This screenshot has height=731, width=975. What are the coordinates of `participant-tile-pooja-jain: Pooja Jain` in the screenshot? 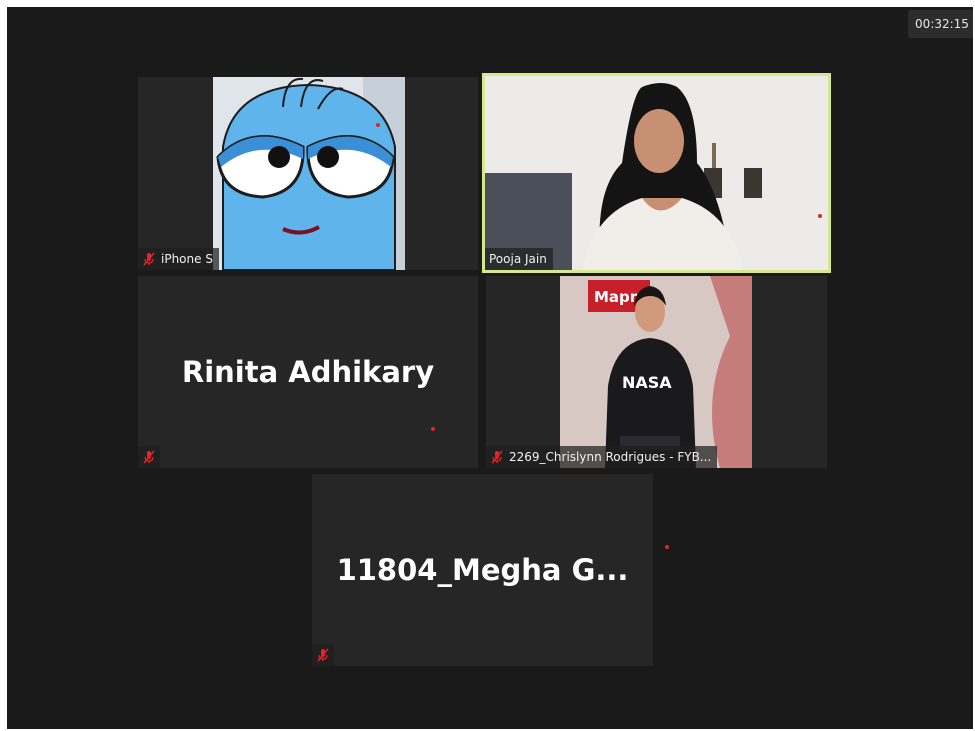 It's located at (656, 173).